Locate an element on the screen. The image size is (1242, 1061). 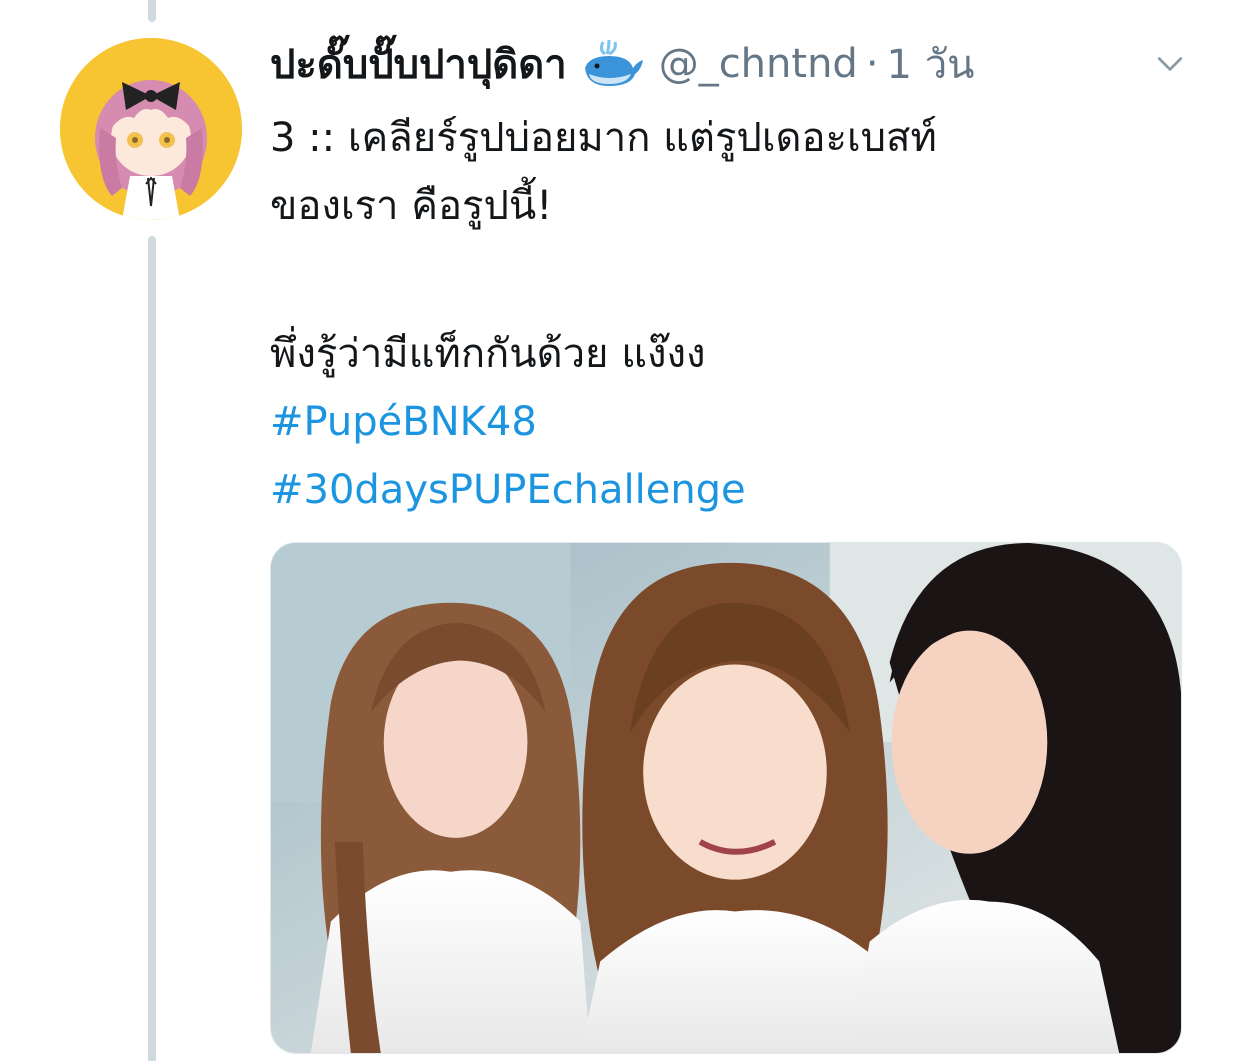
hashtag-link: #30daysPUPEchallenge is located at coordinates (720, 490).